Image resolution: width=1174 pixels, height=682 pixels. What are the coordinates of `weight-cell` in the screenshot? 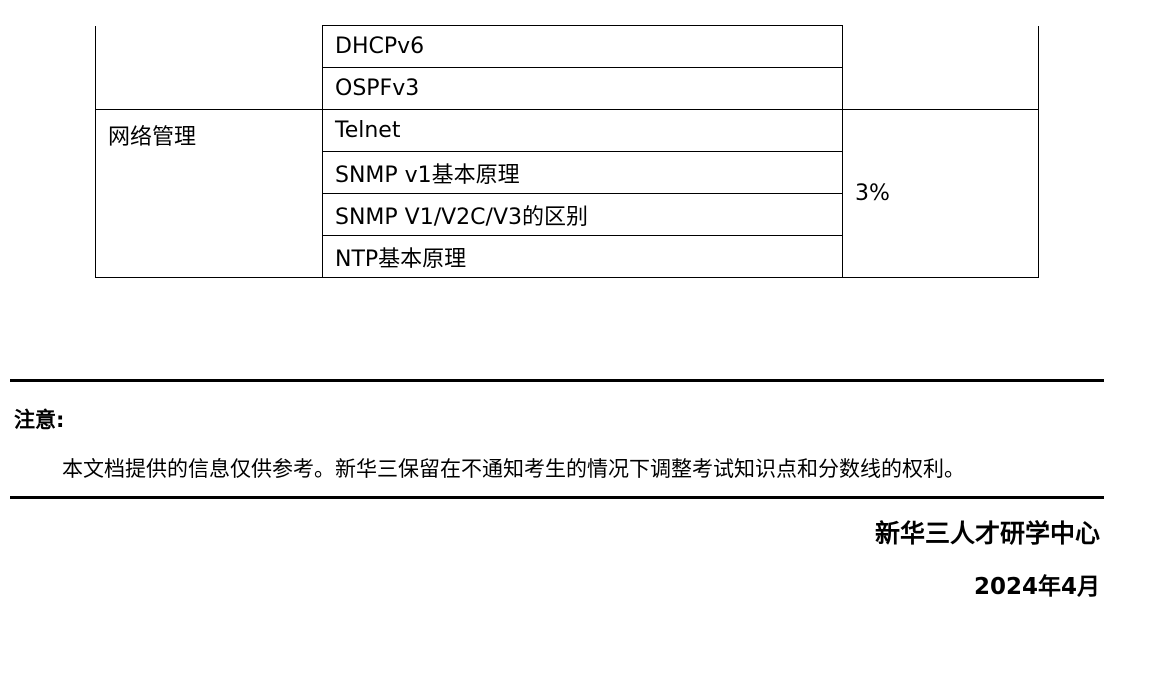 It's located at (940, 67).